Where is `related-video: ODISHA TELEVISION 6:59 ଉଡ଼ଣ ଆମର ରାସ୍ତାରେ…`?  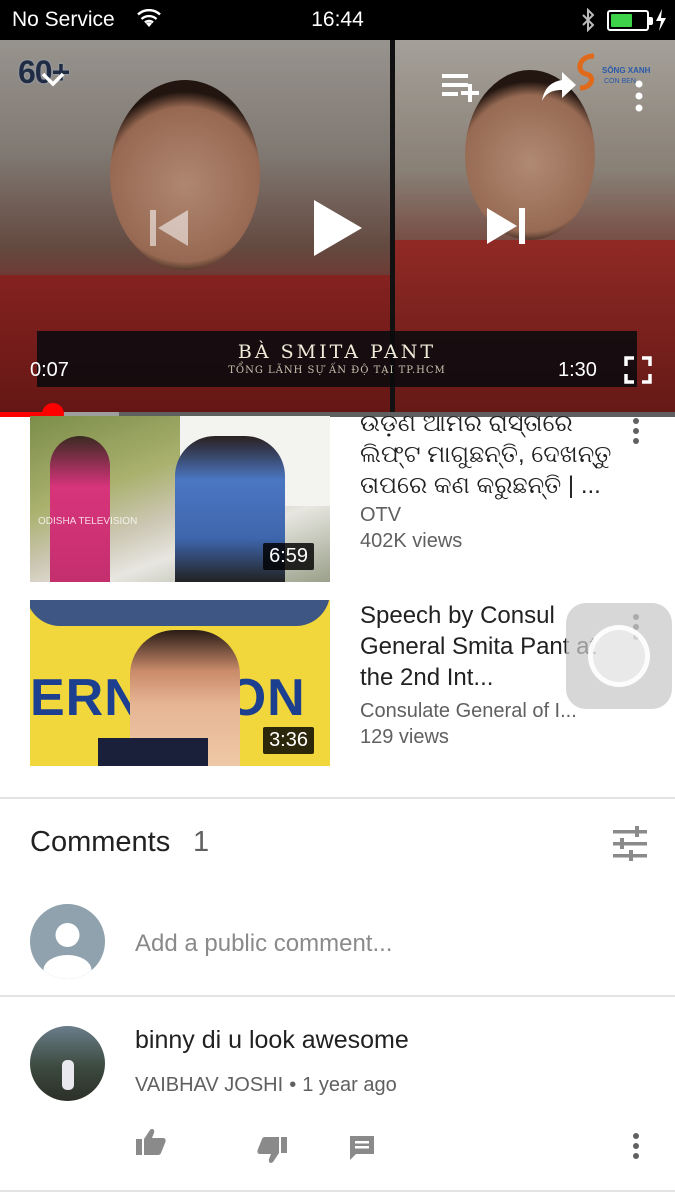 related-video: ODISHA TELEVISION 6:59 ଉଡ଼ଣ ଆମର ରାସ୍ତାରେ… is located at coordinates (337, 493).